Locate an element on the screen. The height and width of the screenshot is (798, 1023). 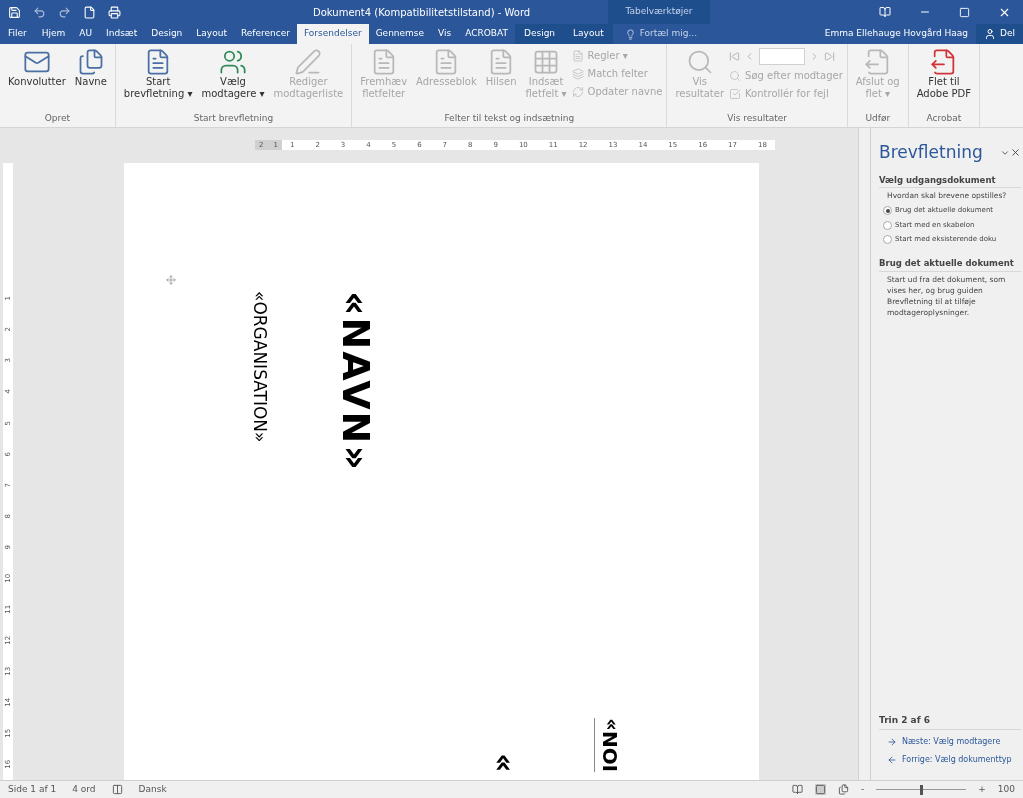
refresh-icon is located at coordinates (577, 91).